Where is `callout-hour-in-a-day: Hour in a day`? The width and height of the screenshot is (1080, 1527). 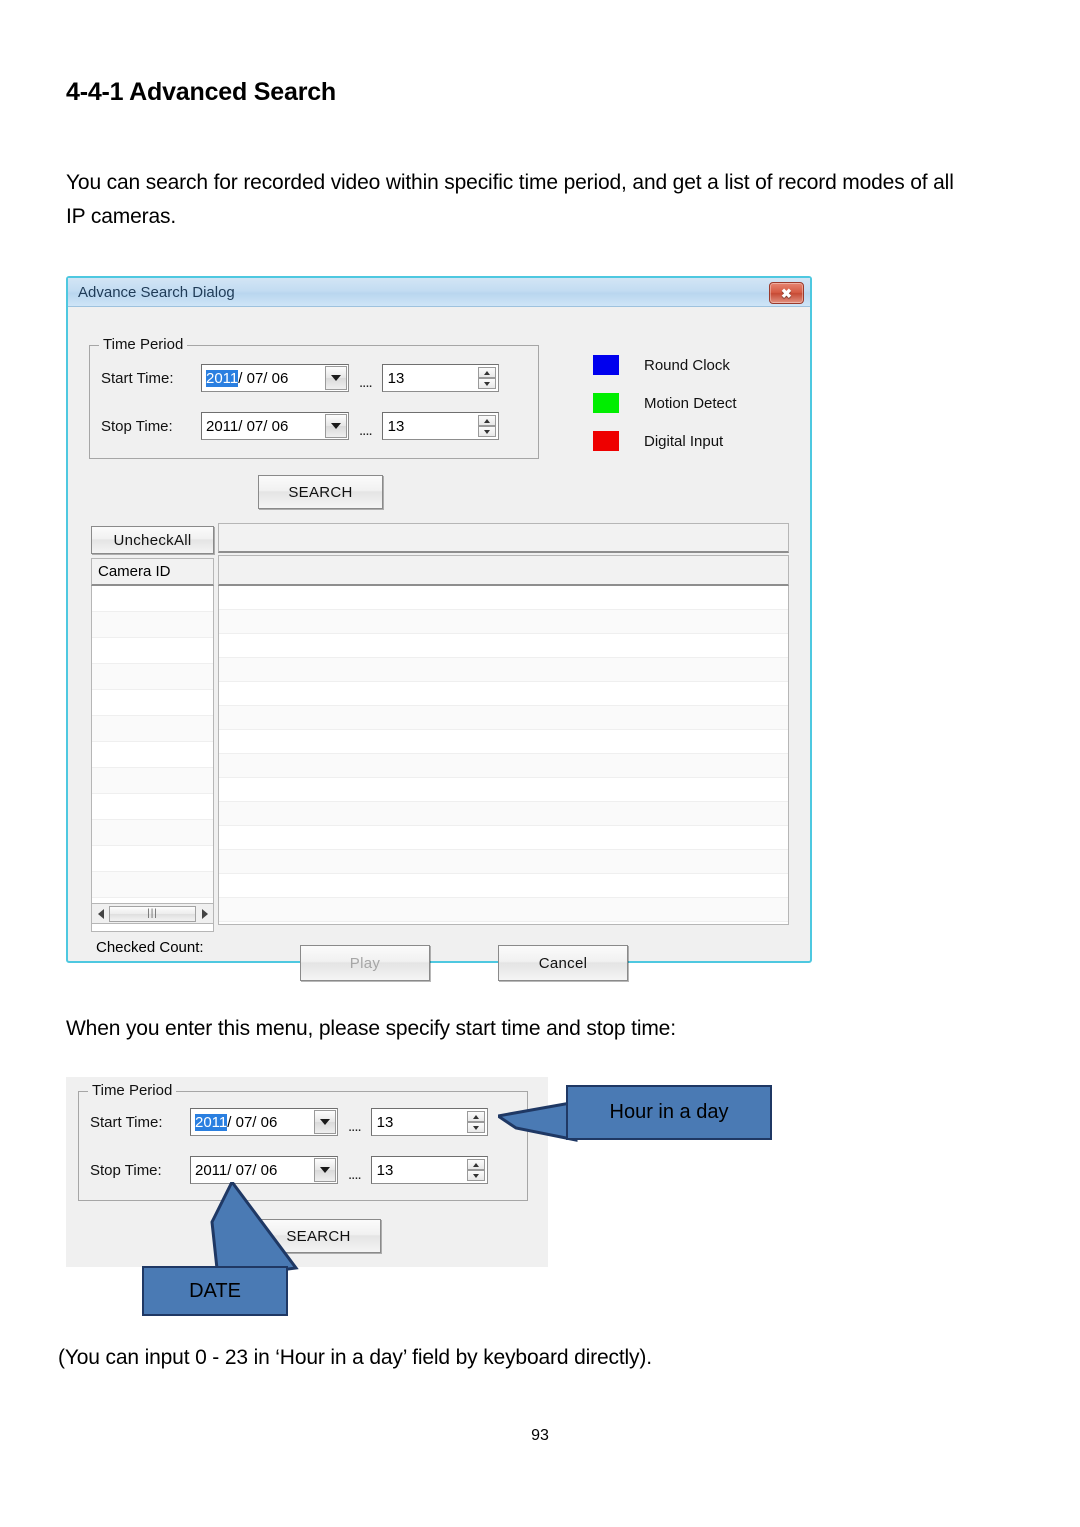 callout-hour-in-a-day: Hour in a day is located at coordinates (669, 1112).